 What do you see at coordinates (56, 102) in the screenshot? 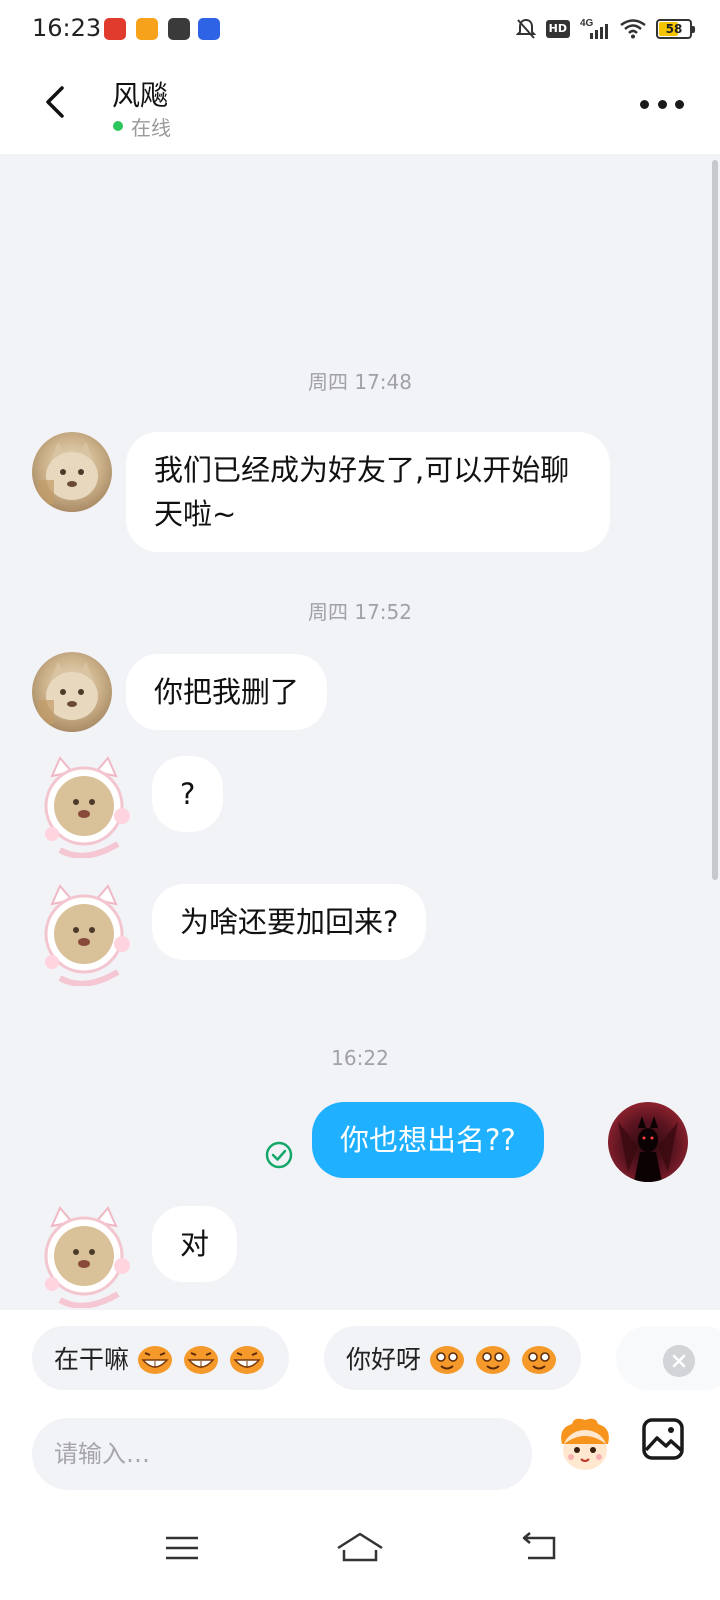
I see `back-icon` at bounding box center [56, 102].